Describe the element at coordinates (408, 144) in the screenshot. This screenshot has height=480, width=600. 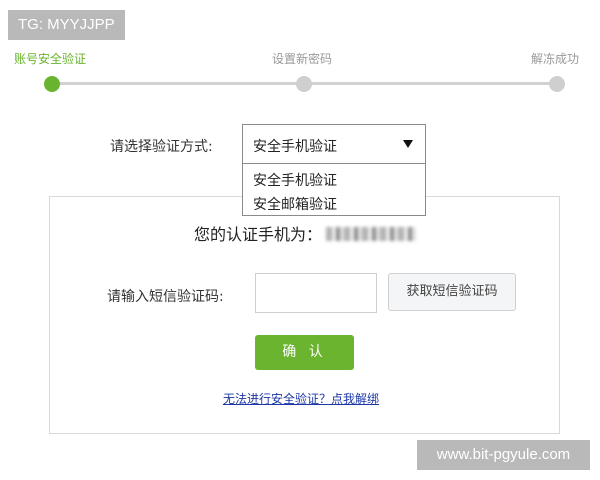
I see `chevron-down-icon` at that location.